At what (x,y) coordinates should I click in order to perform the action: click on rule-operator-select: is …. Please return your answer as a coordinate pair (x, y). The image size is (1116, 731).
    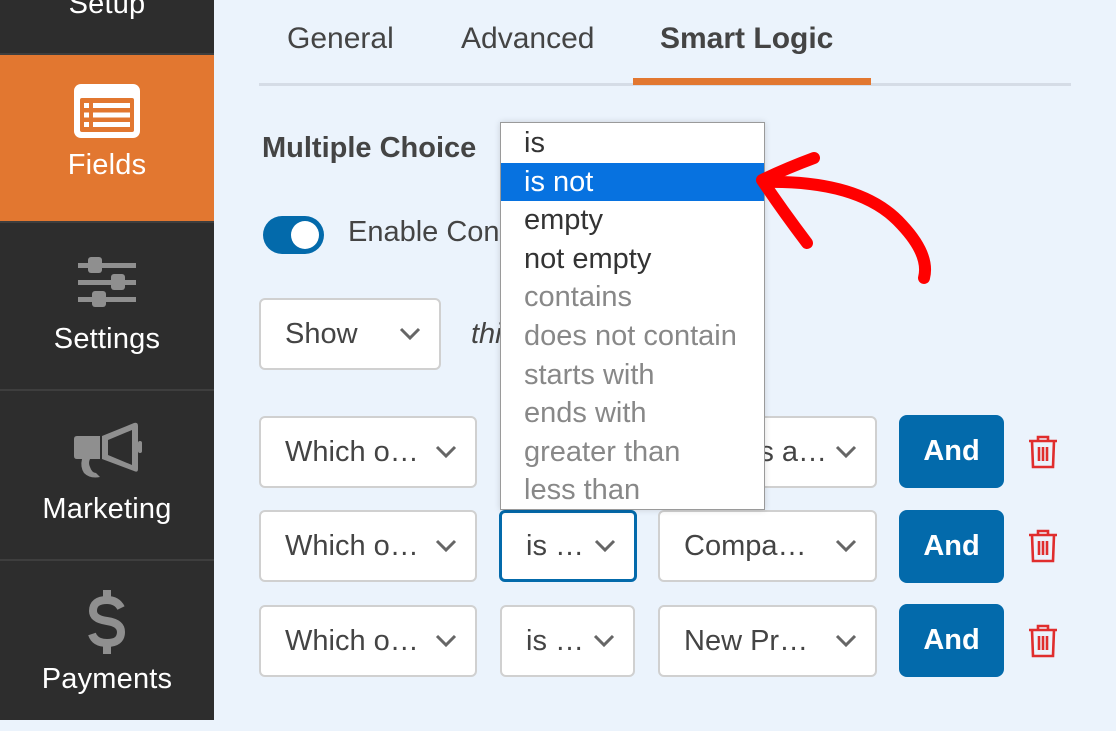
    Looking at the image, I should click on (567, 641).